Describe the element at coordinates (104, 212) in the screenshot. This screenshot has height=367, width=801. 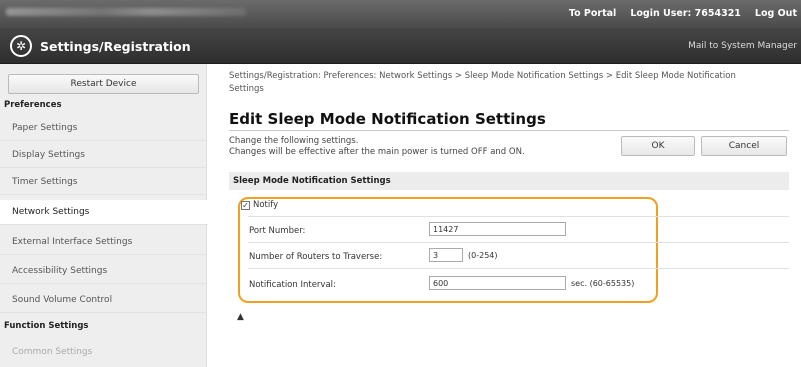
I see `sidebar-item-network-settings: Network Settings` at that location.